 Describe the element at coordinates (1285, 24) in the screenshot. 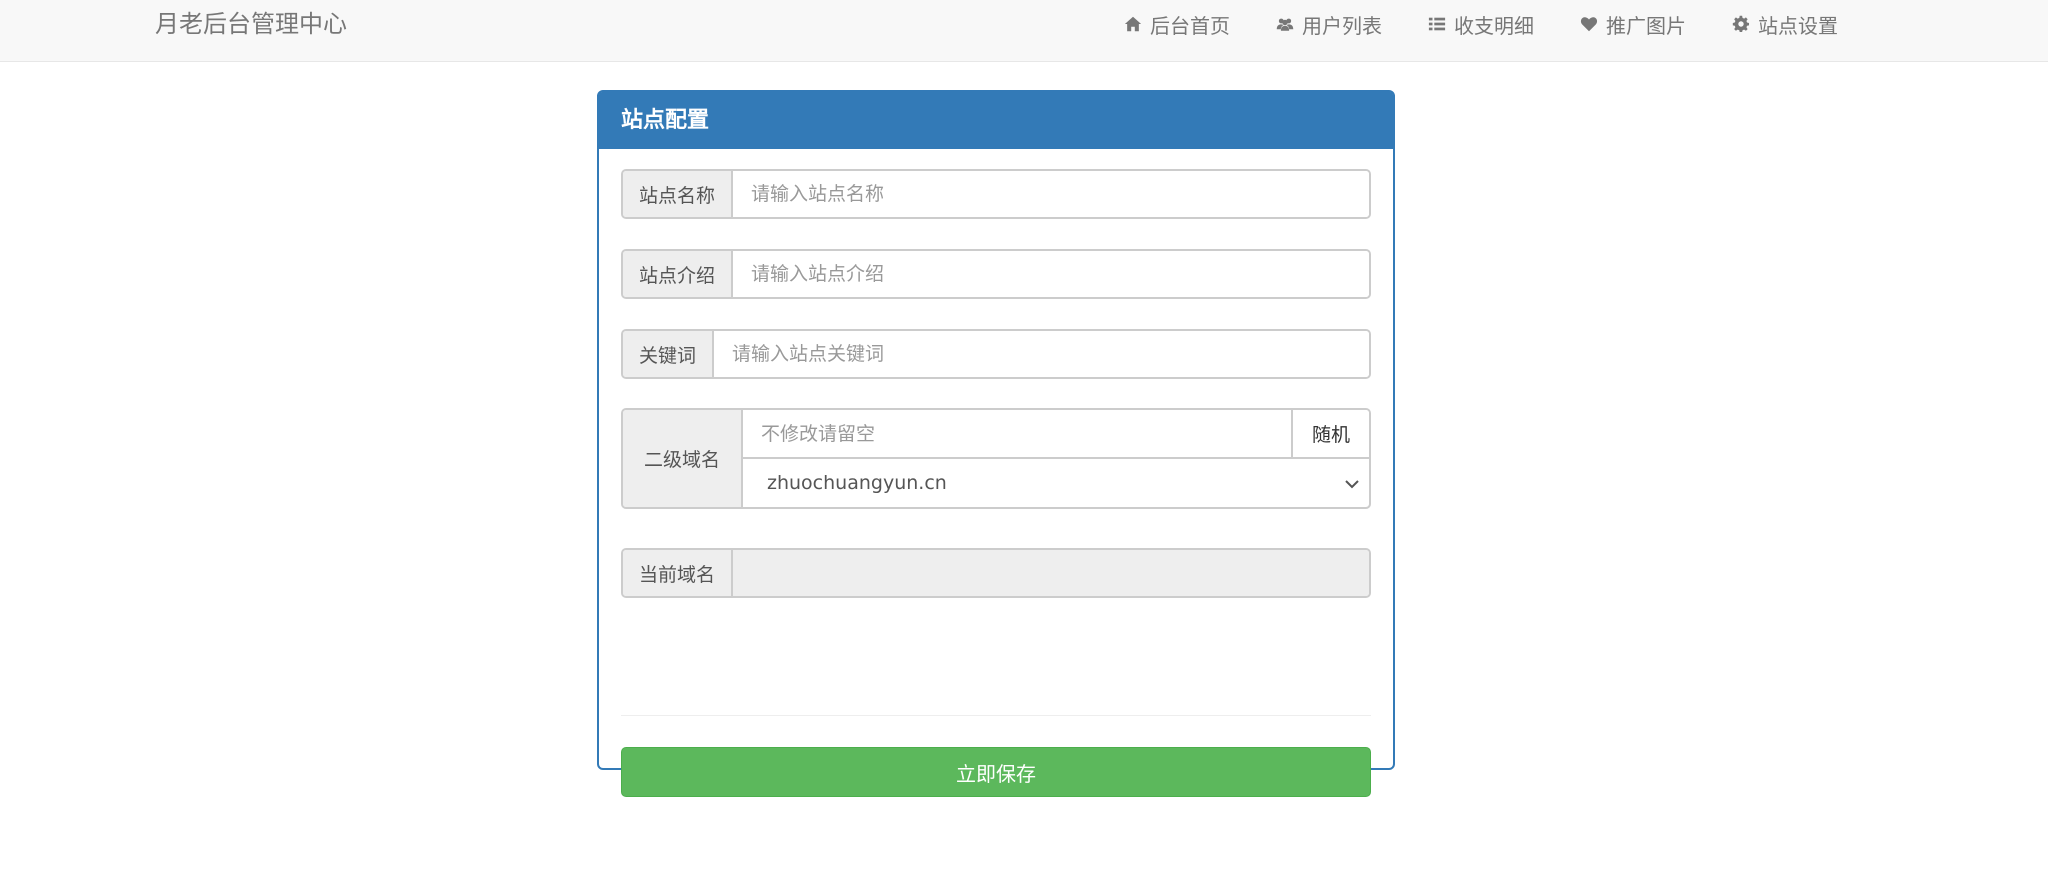

I see `users-icon` at that location.